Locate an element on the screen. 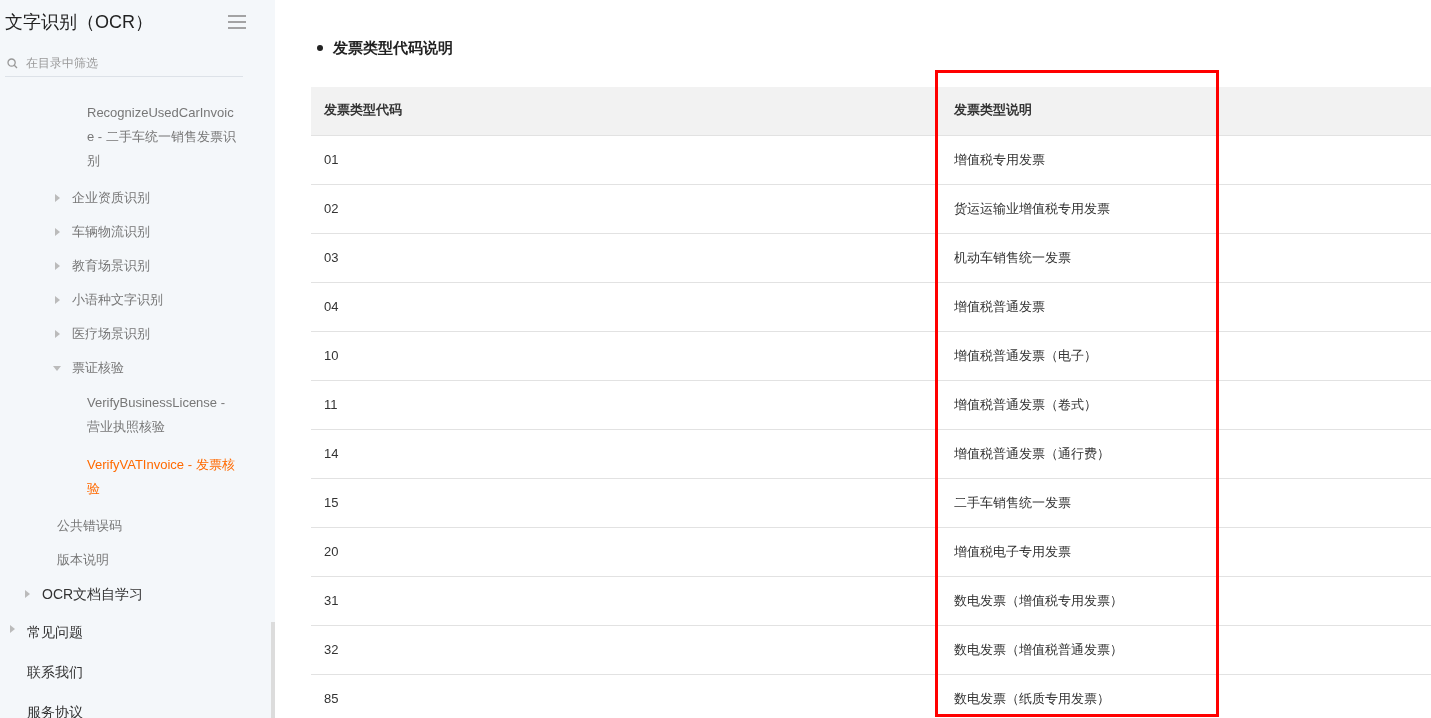 This screenshot has width=1431, height=718. column-header-text: 发票类型说明 is located at coordinates (993, 110).